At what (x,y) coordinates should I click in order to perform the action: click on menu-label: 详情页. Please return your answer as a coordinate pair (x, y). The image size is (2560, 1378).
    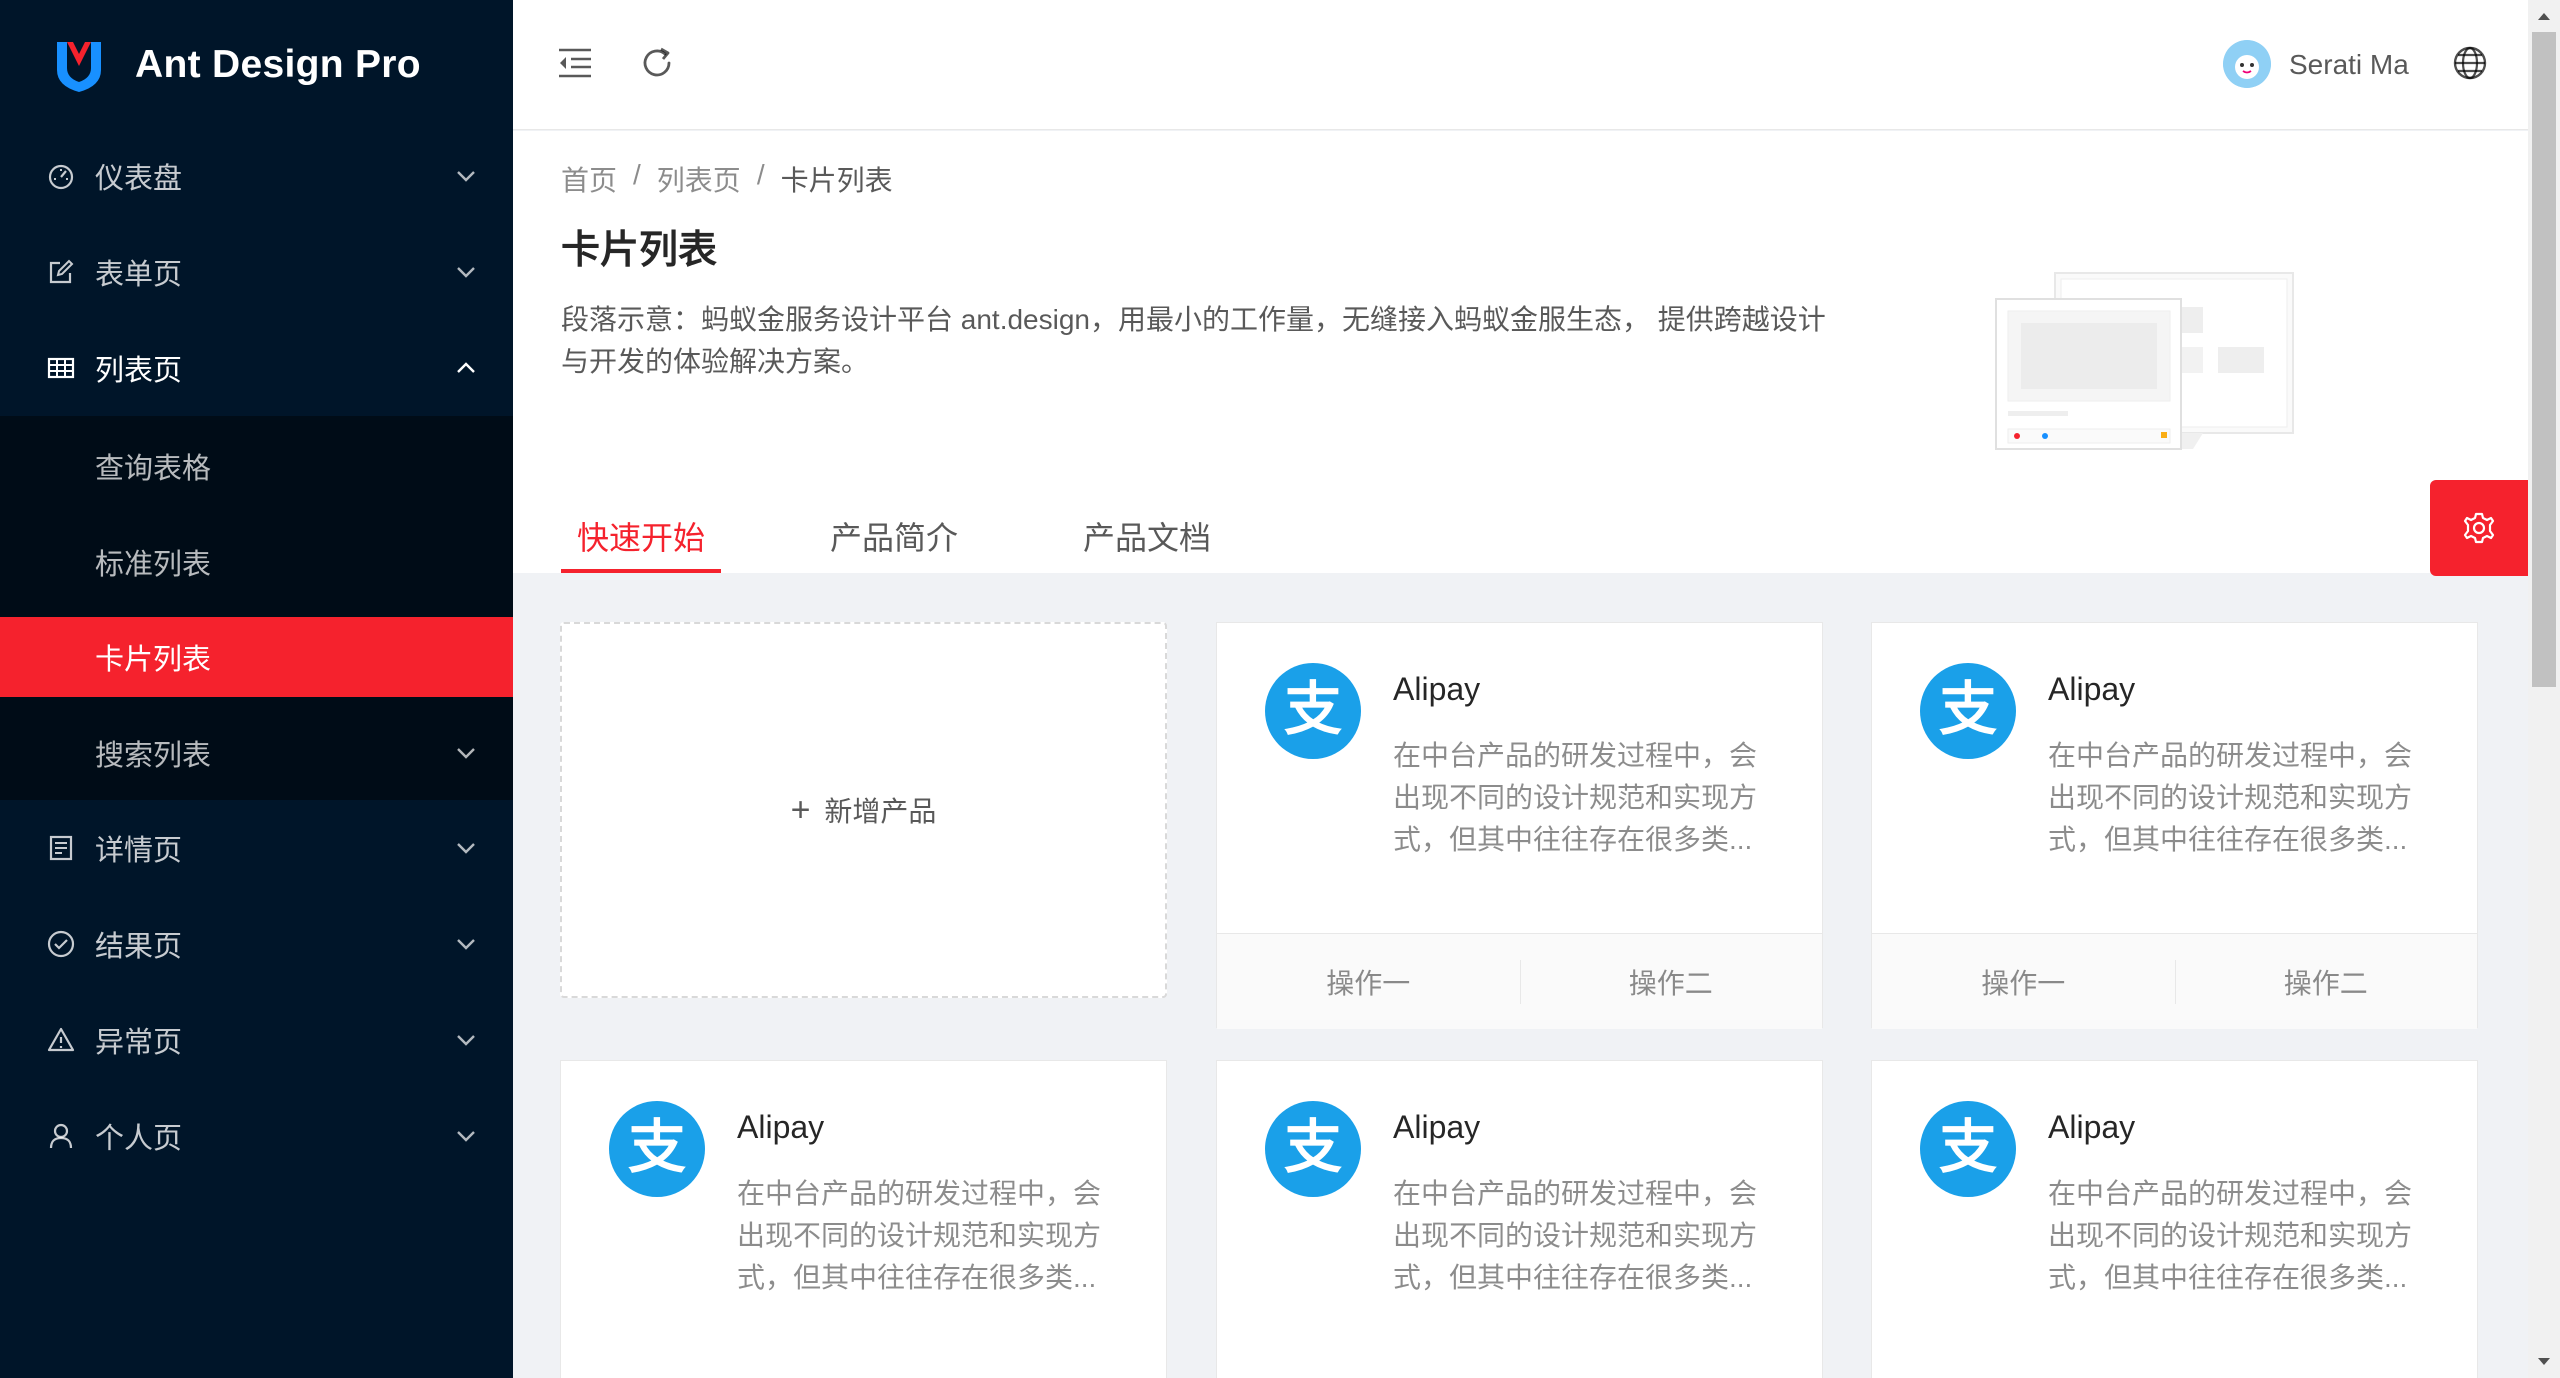
    Looking at the image, I should click on (139, 851).